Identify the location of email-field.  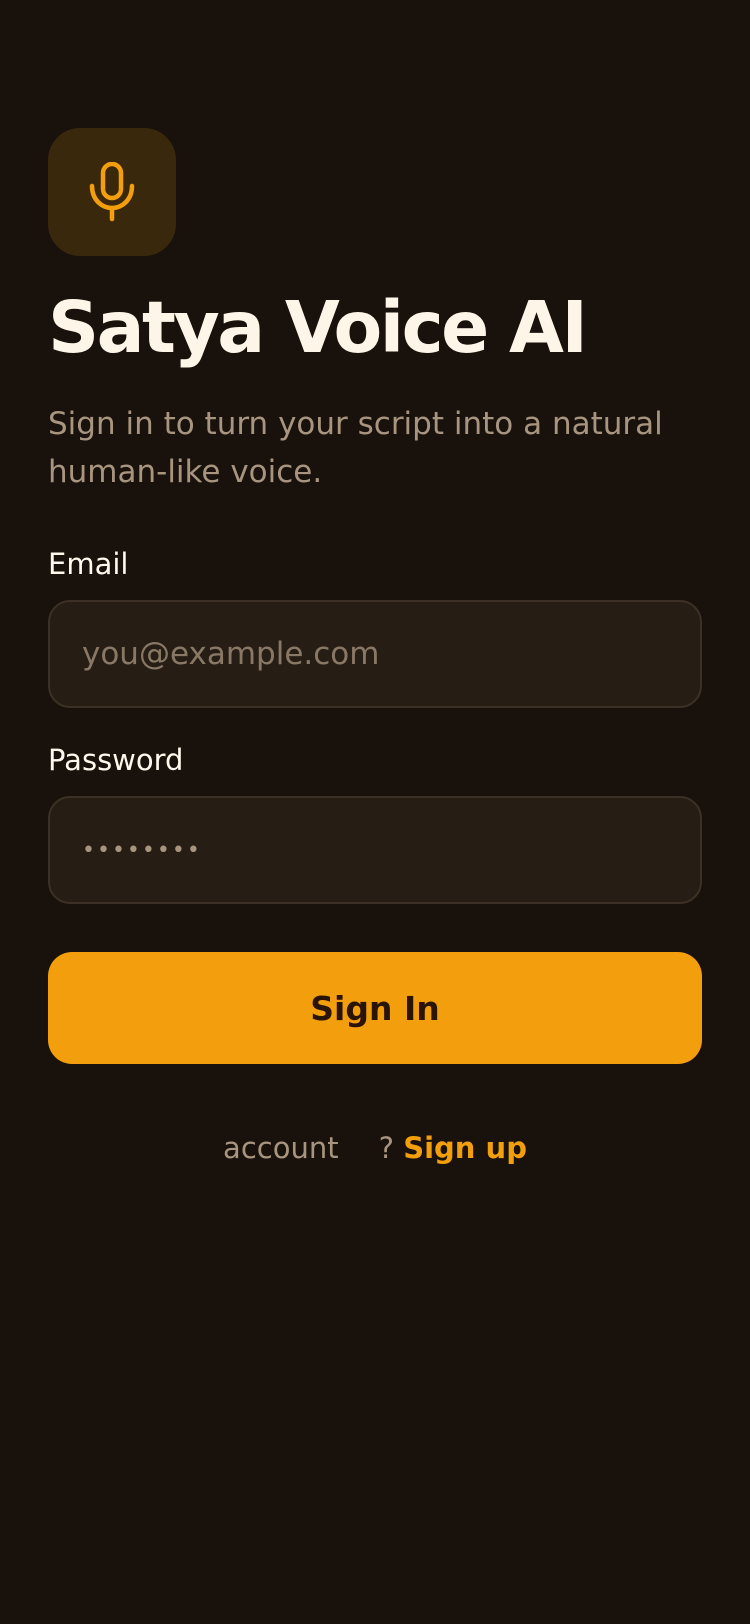
(375, 654).